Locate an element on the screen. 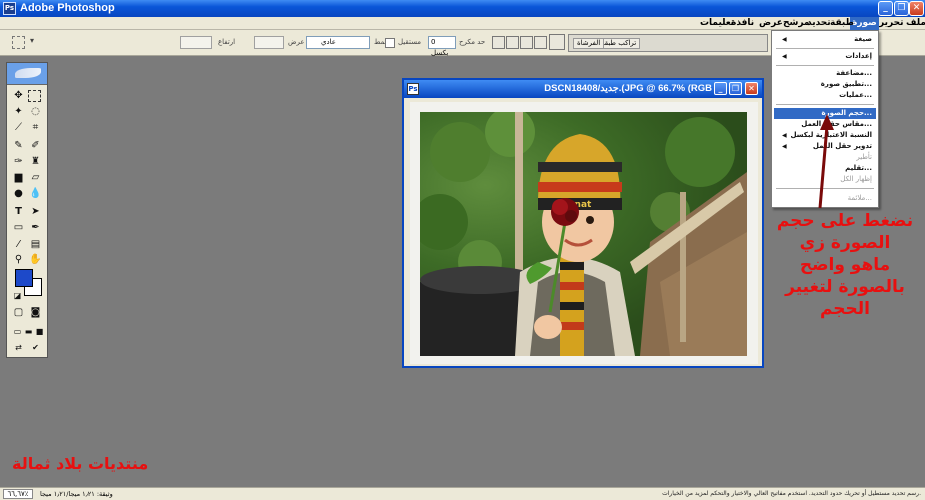  app-title-bar: Ps Adobe Photoshop _ ❐ ✕ is located at coordinates (462, 8).